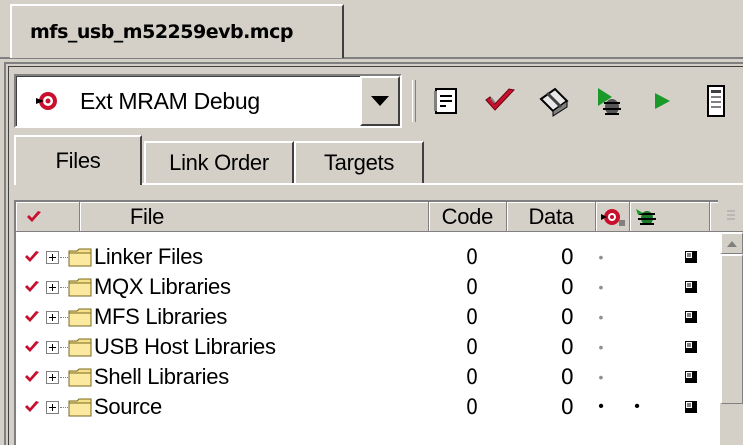 The height and width of the screenshot is (445, 743). Describe the element at coordinates (368, 407) in the screenshot. I see `table-row: Source 0 0 • •` at that location.